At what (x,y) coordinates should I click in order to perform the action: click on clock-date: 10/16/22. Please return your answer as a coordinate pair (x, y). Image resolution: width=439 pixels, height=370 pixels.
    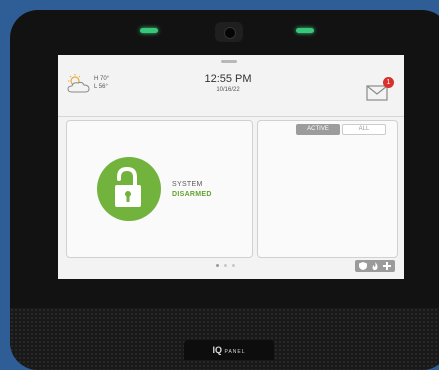
    Looking at the image, I should click on (228, 90).